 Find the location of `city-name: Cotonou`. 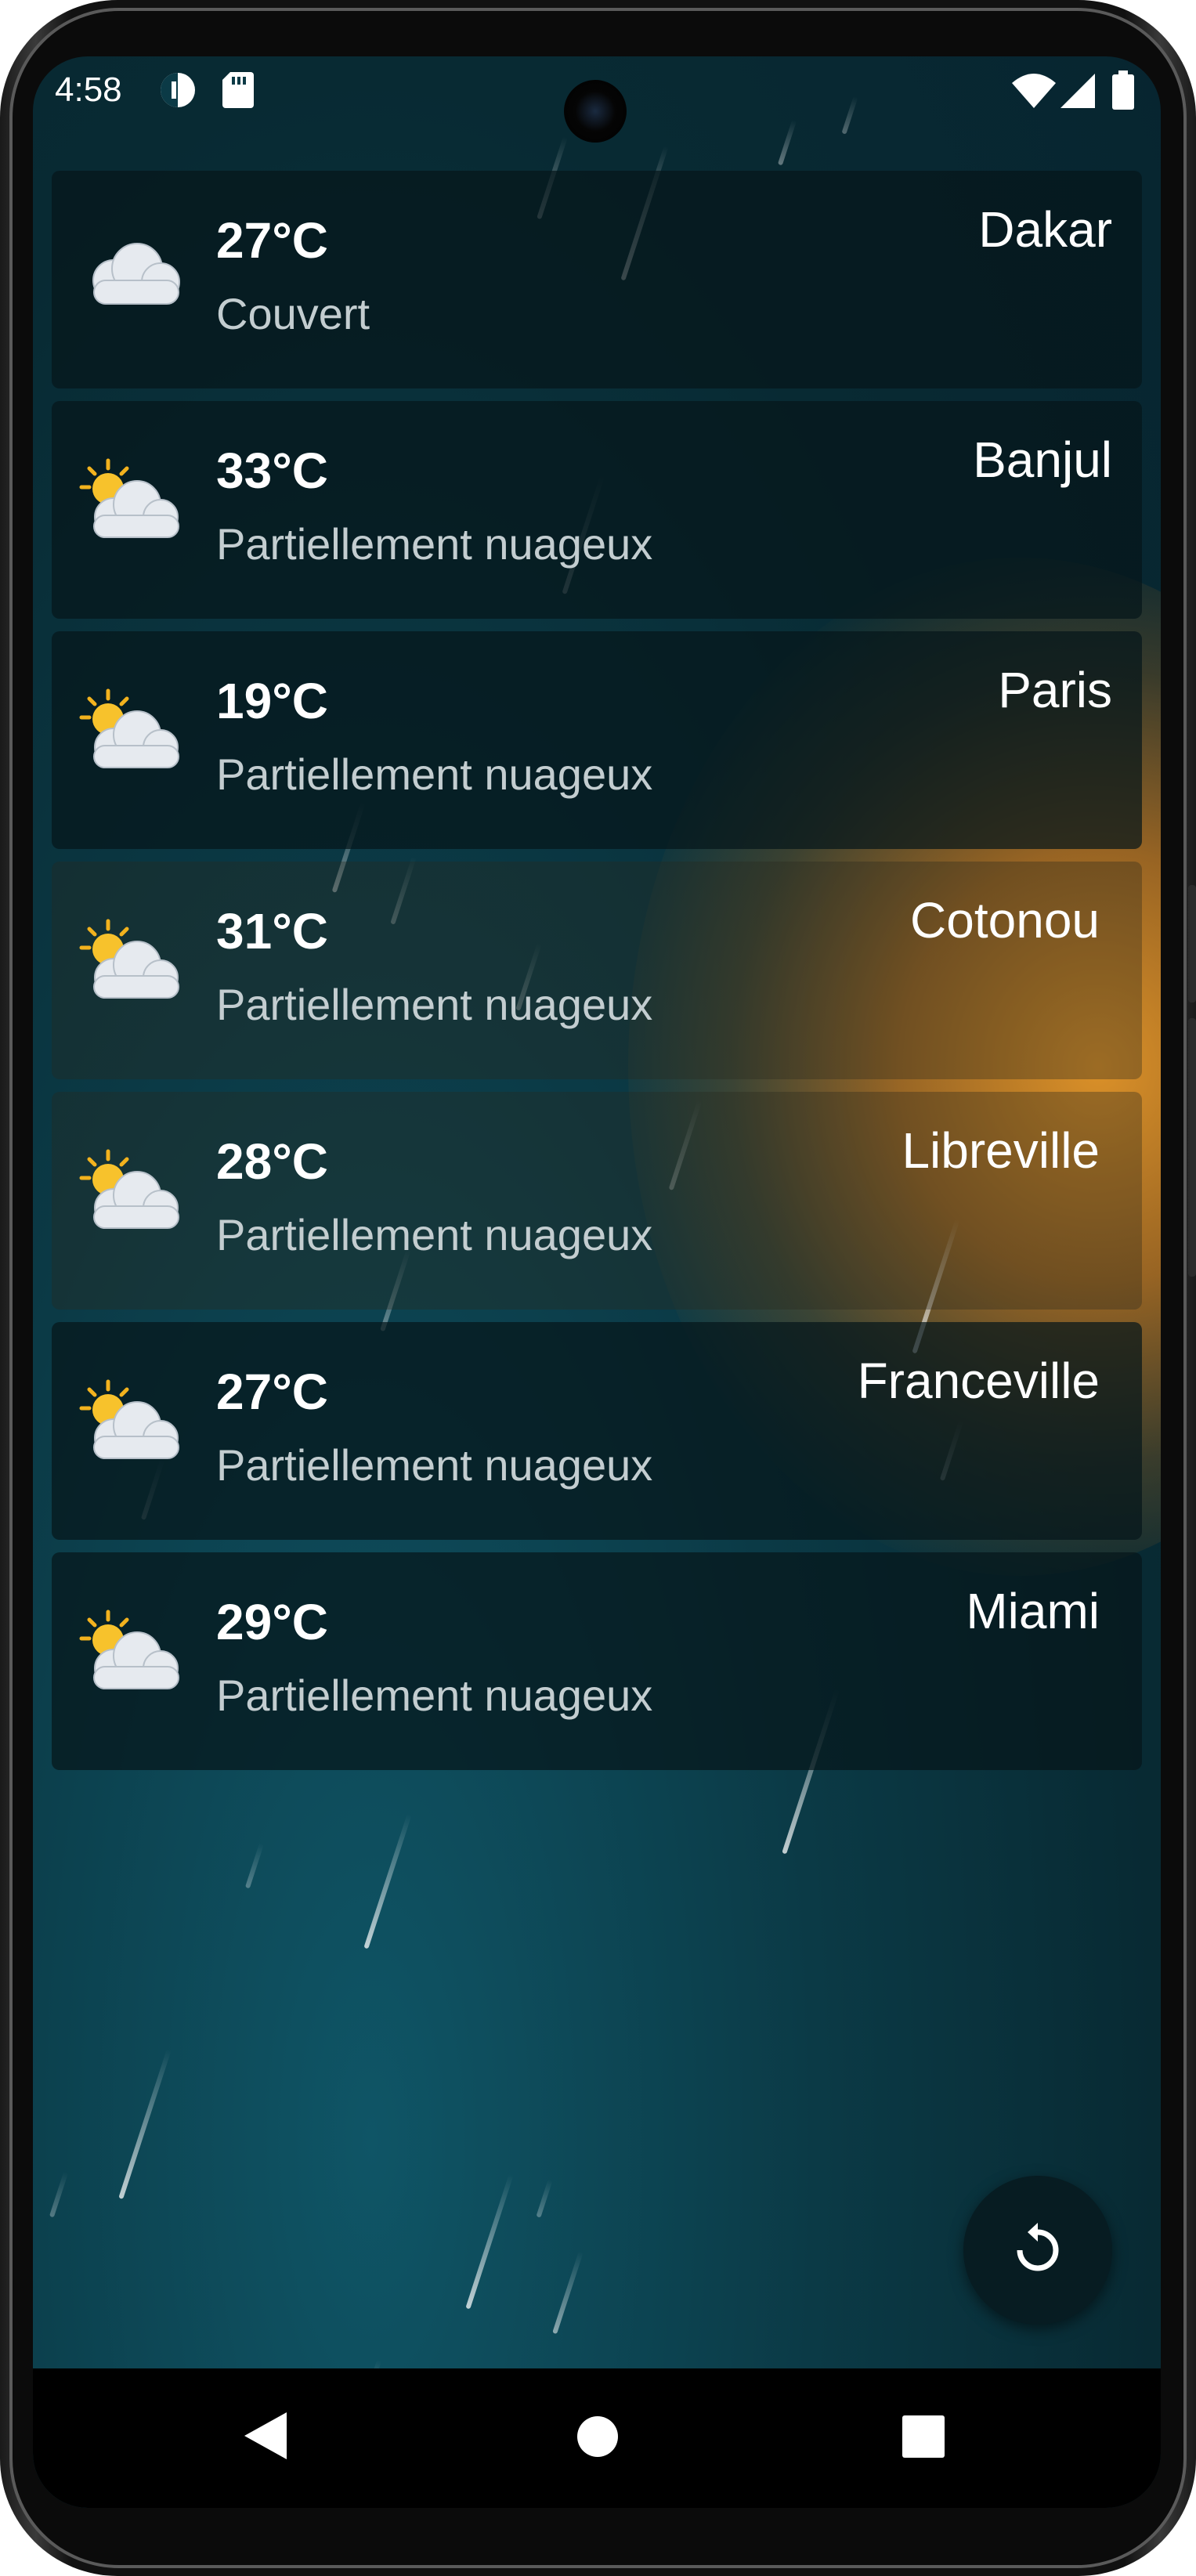

city-name: Cotonou is located at coordinates (1005, 920).